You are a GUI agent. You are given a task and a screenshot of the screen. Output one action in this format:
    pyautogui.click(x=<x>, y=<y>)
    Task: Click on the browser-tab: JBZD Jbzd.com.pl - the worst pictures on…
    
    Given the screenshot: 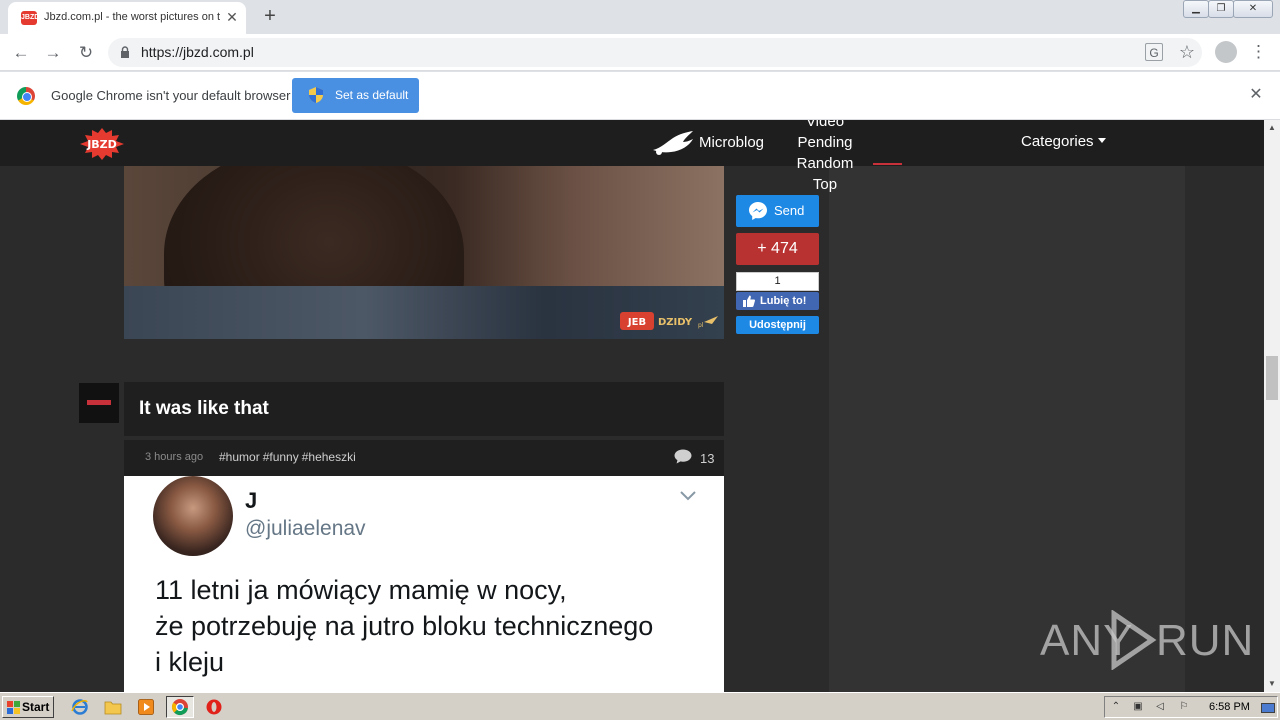 What is the action you would take?
    pyautogui.click(x=127, y=18)
    